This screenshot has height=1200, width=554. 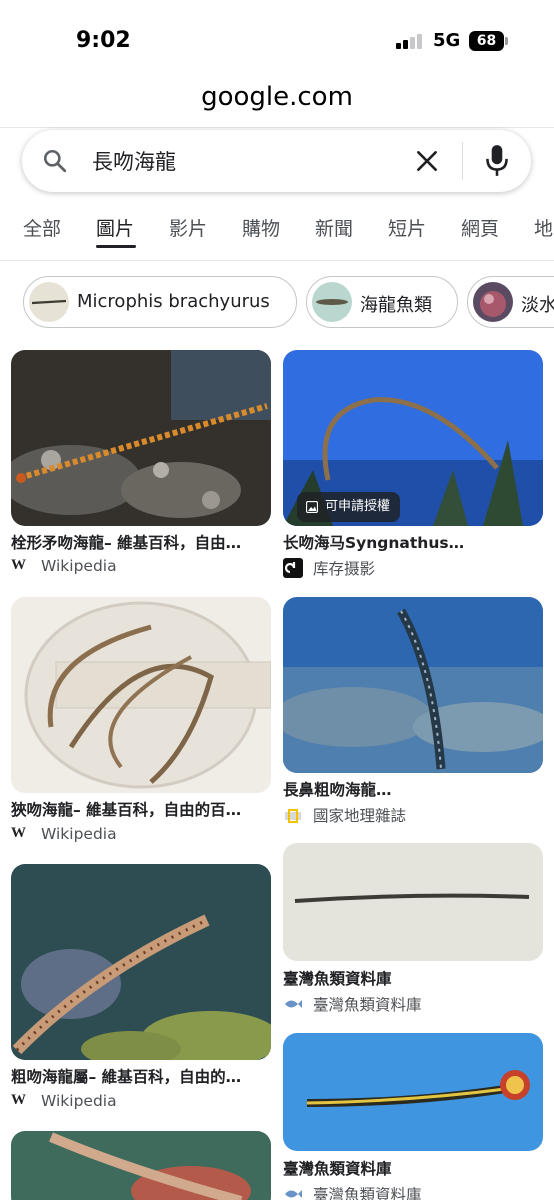 What do you see at coordinates (537, 305) in the screenshot?
I see `chip-label: 淡水` at bounding box center [537, 305].